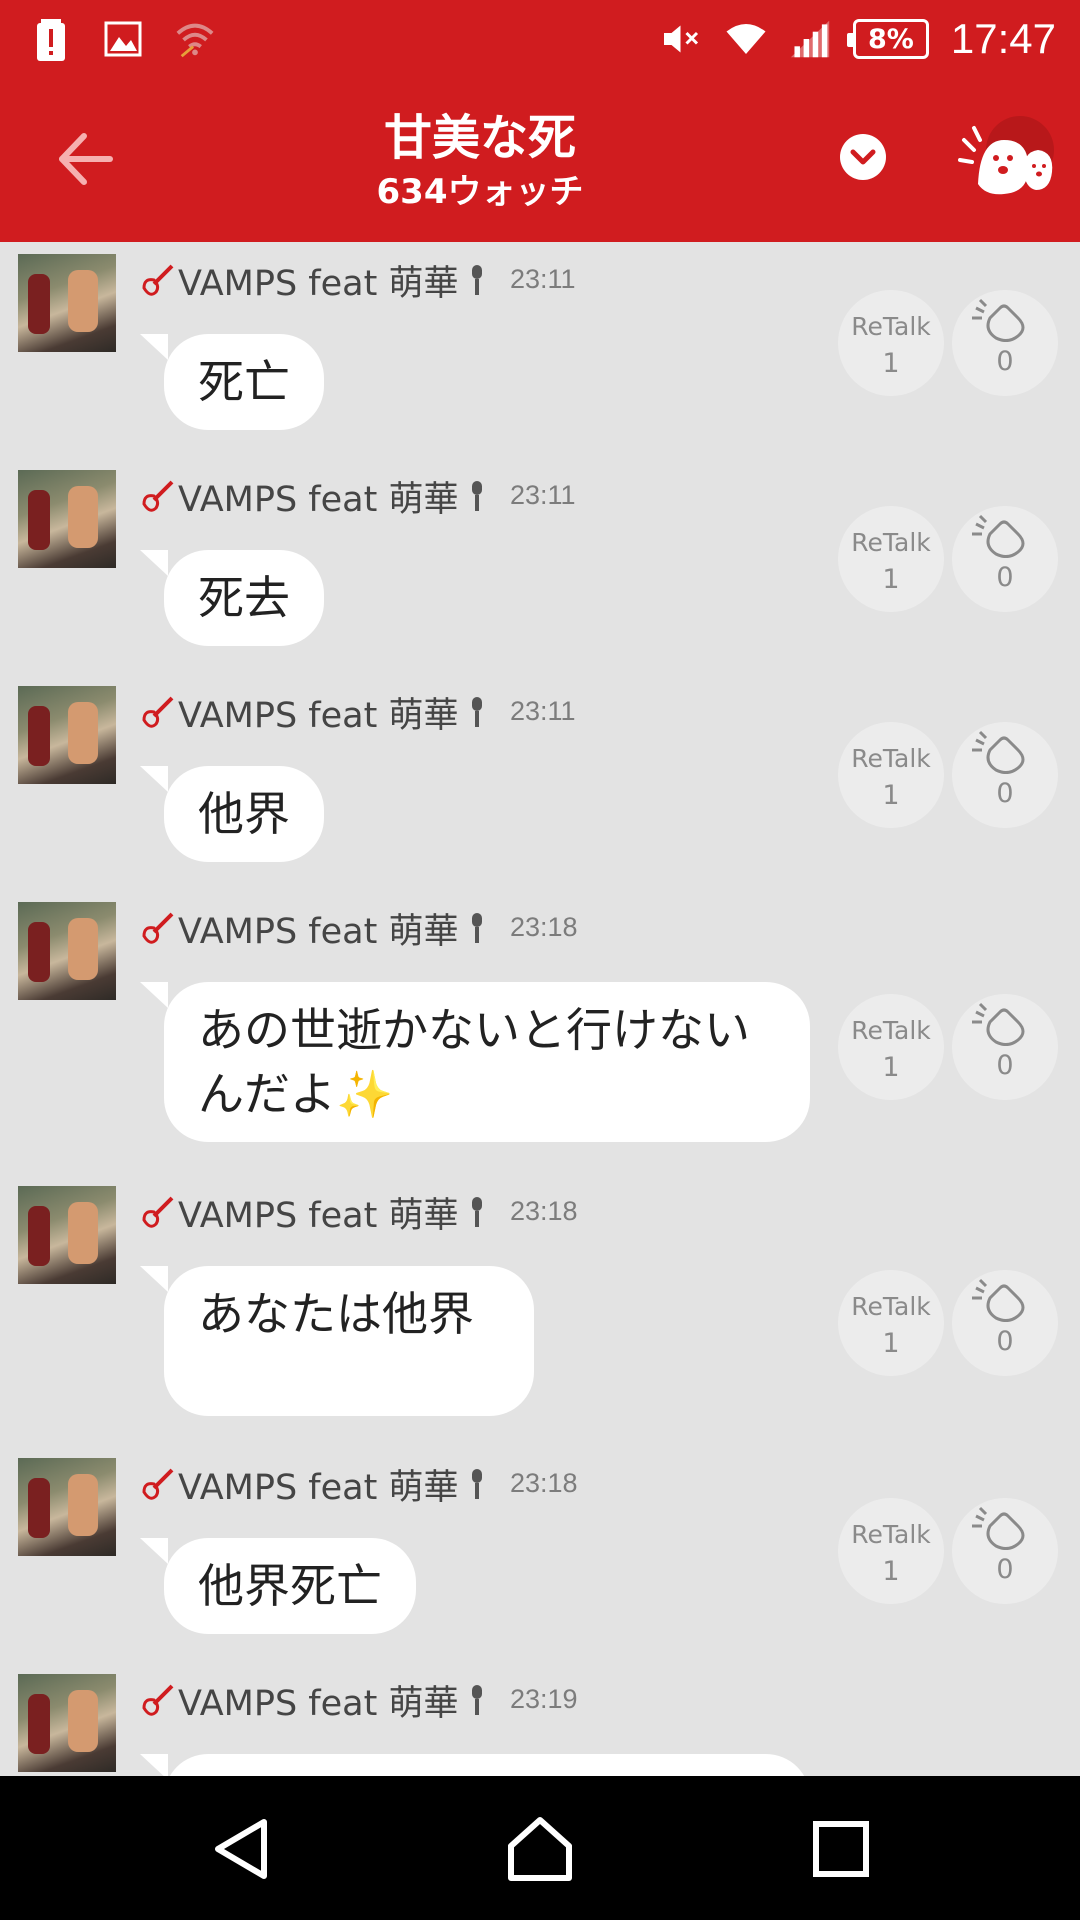 The width and height of the screenshot is (1080, 1920). I want to click on wifi-off-icon, so click(195, 39).